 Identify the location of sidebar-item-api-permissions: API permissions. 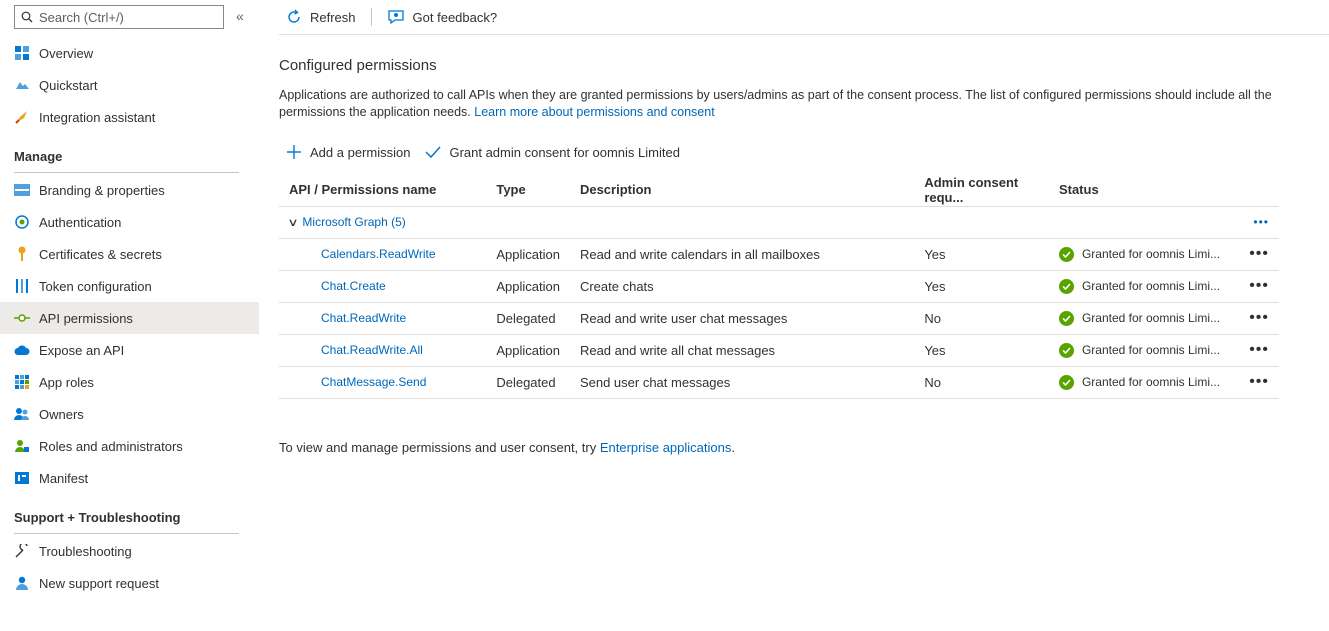
(129, 318).